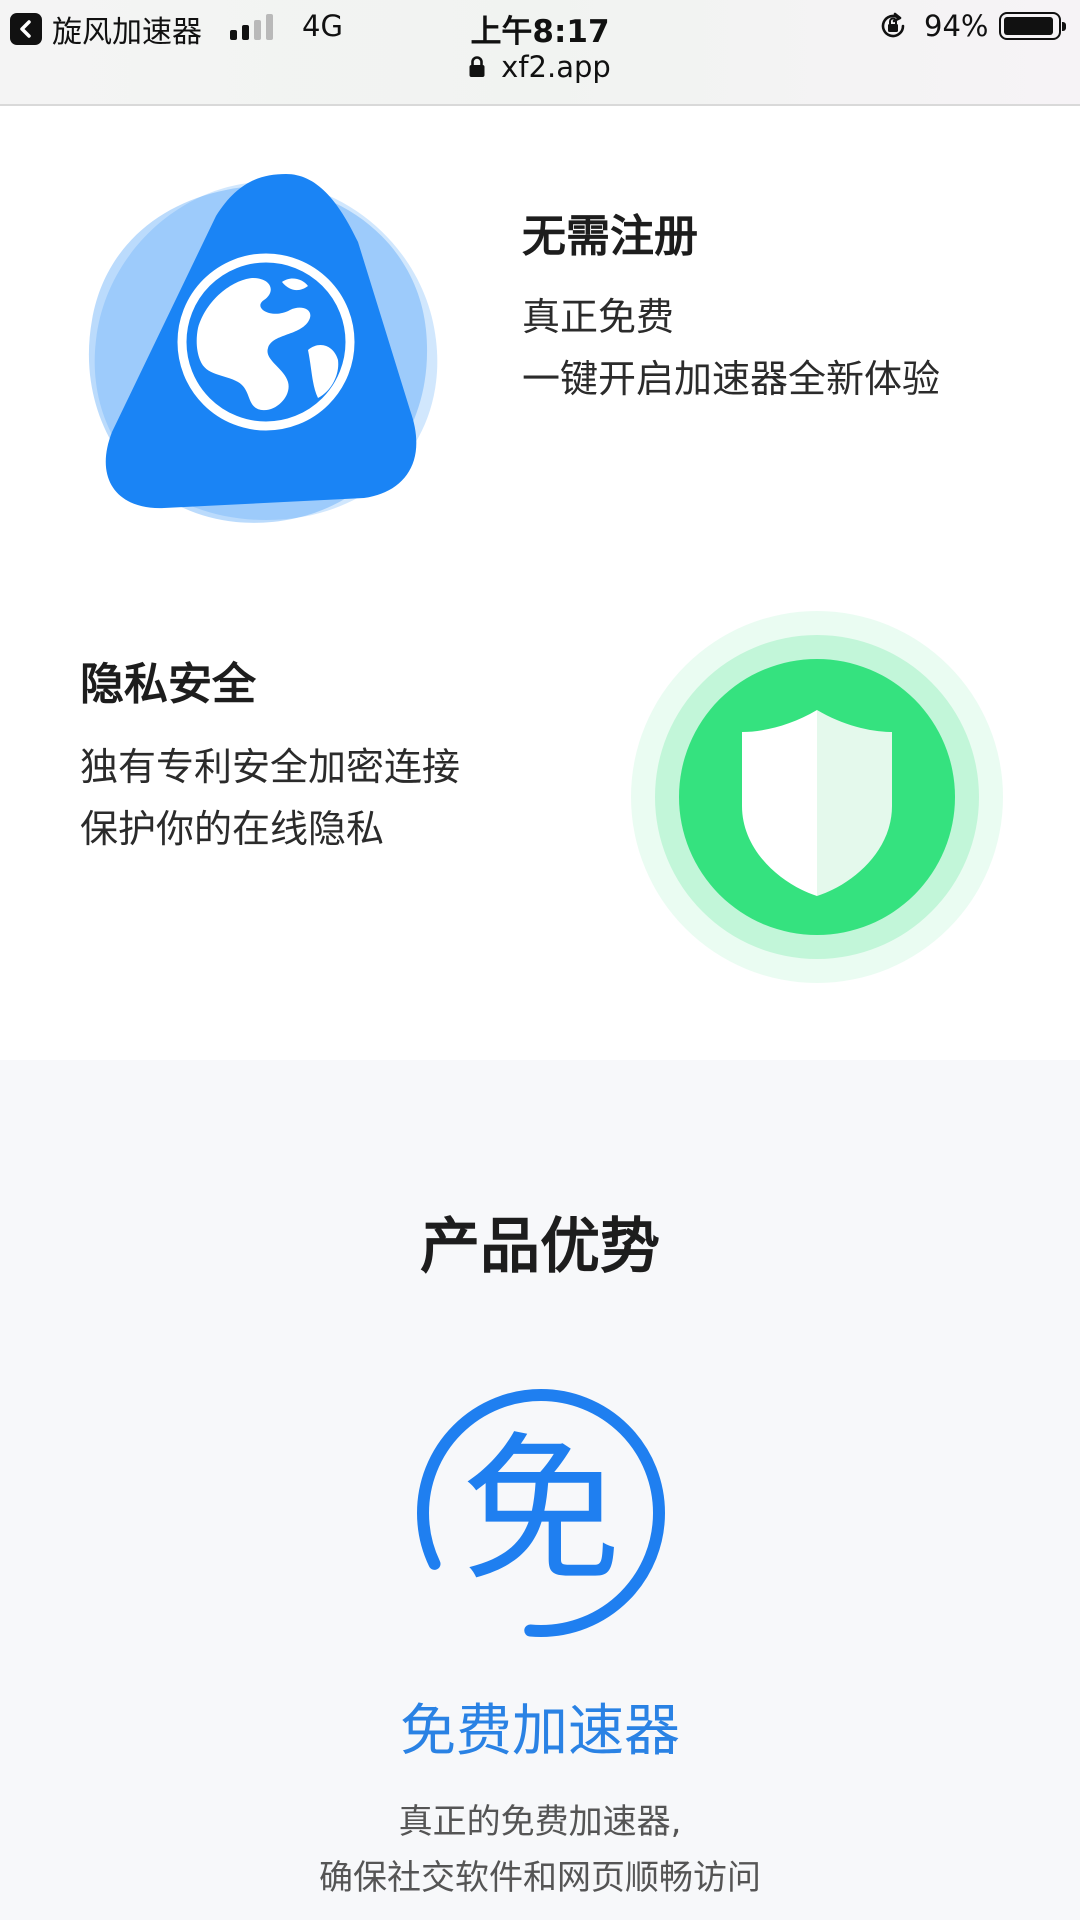 This screenshot has width=1080, height=1920. What do you see at coordinates (893, 25) in the screenshot?
I see `orientation-lock-icon` at bounding box center [893, 25].